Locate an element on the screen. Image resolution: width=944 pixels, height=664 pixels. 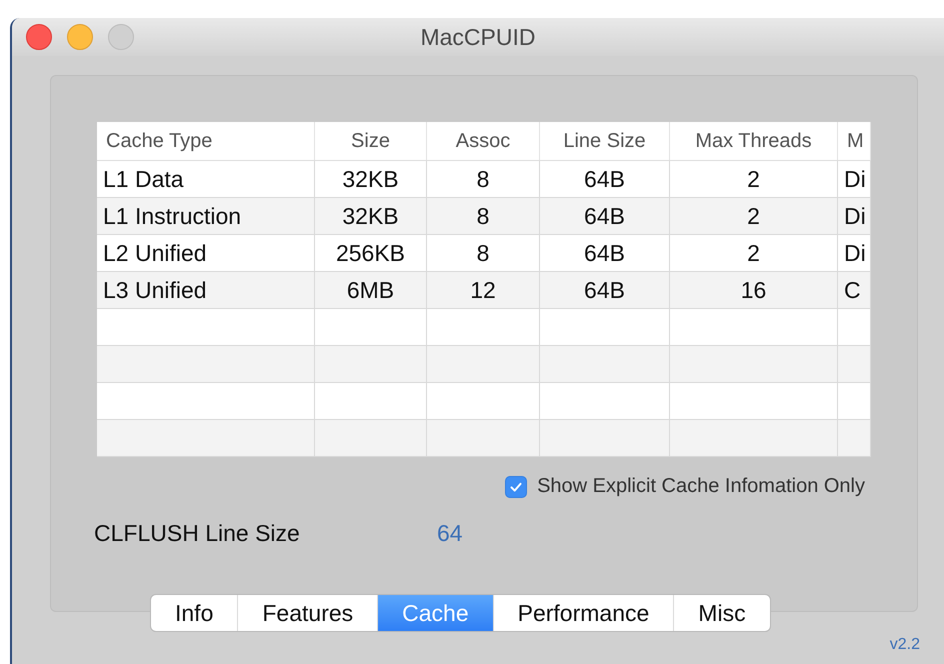
table-cell: Di is located at coordinates (854, 216).